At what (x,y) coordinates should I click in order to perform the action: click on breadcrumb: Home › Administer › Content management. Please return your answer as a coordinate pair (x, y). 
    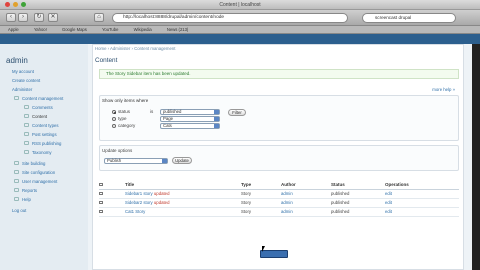
    Looking at the image, I should click on (135, 48).